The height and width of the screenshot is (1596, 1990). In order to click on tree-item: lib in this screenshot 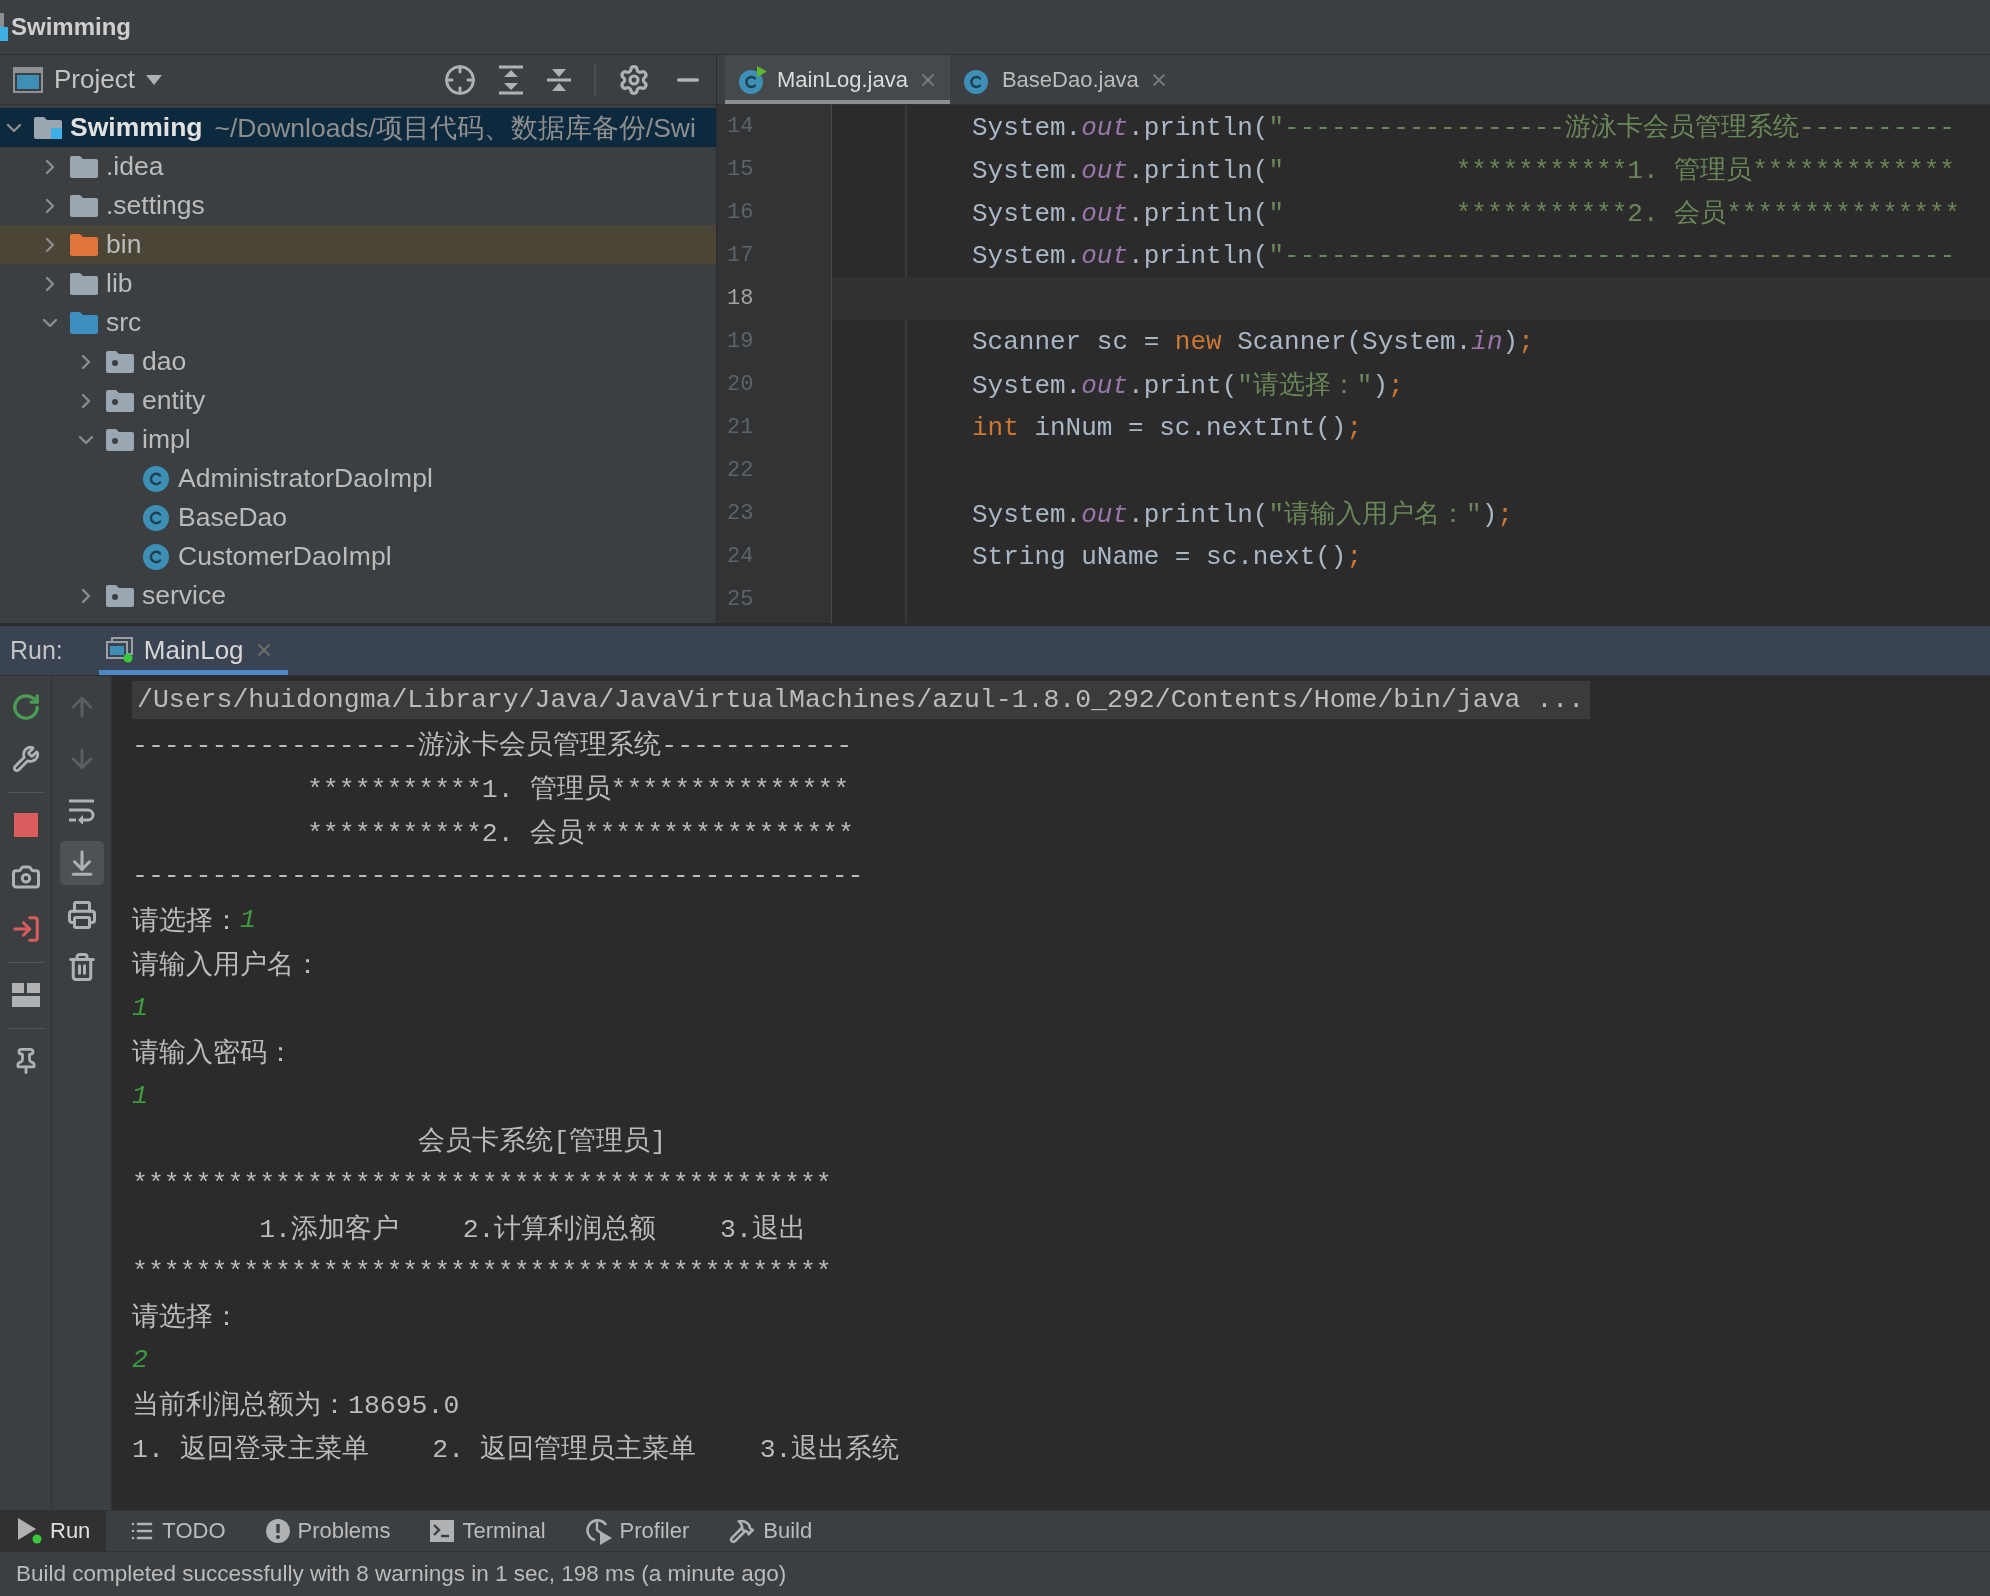, I will do `click(358, 283)`.